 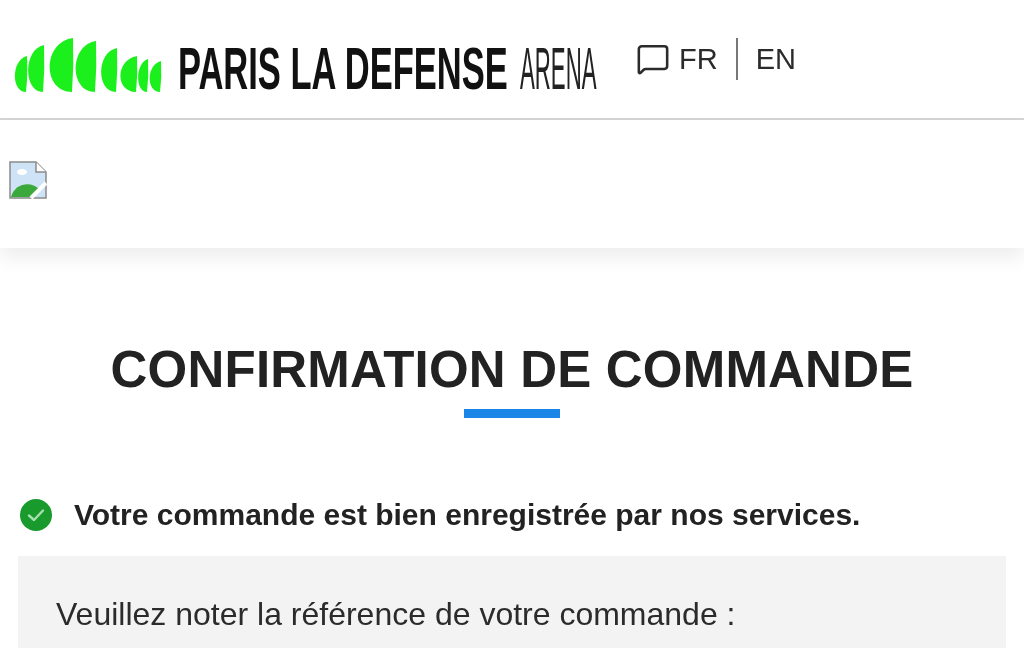 I want to click on status-message: Votre commande est bien enregistrée par nos services., so click(x=467, y=515).